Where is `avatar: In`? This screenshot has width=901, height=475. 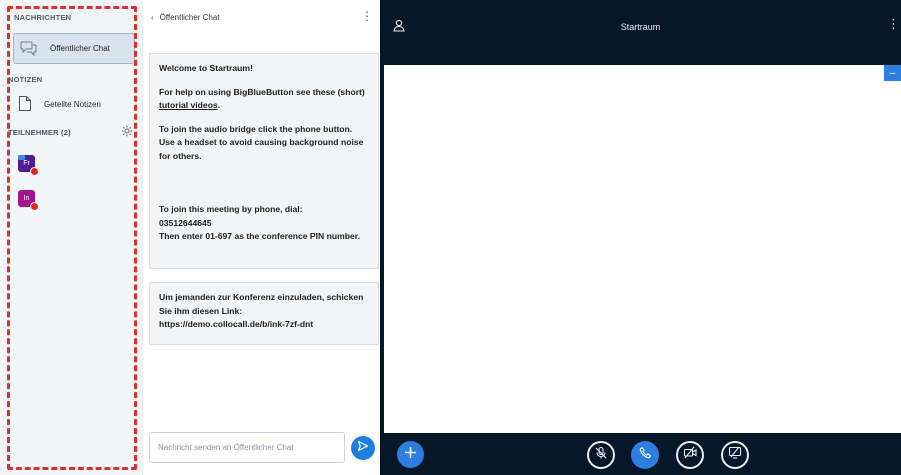
avatar: In is located at coordinates (28, 200).